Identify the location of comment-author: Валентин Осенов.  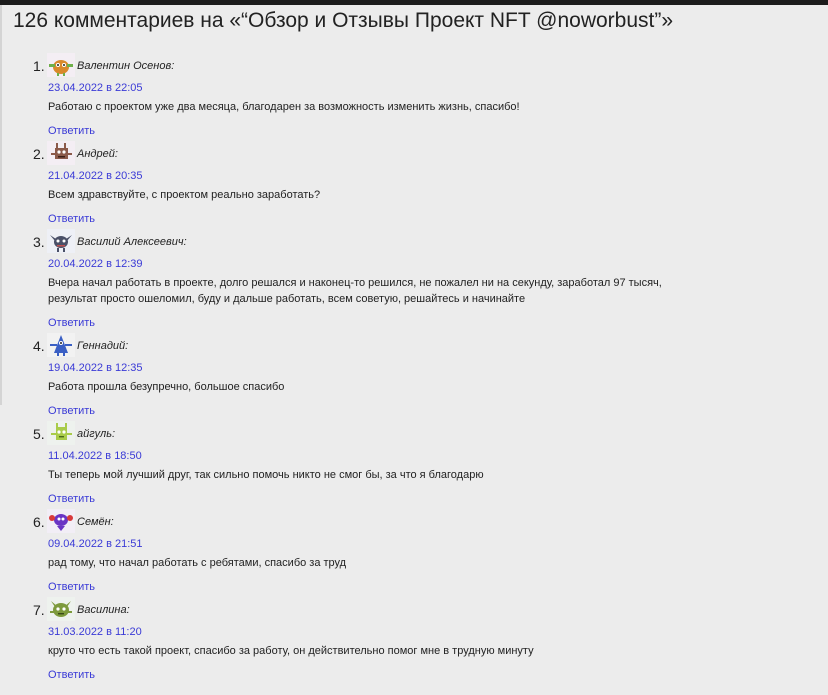
(124, 66).